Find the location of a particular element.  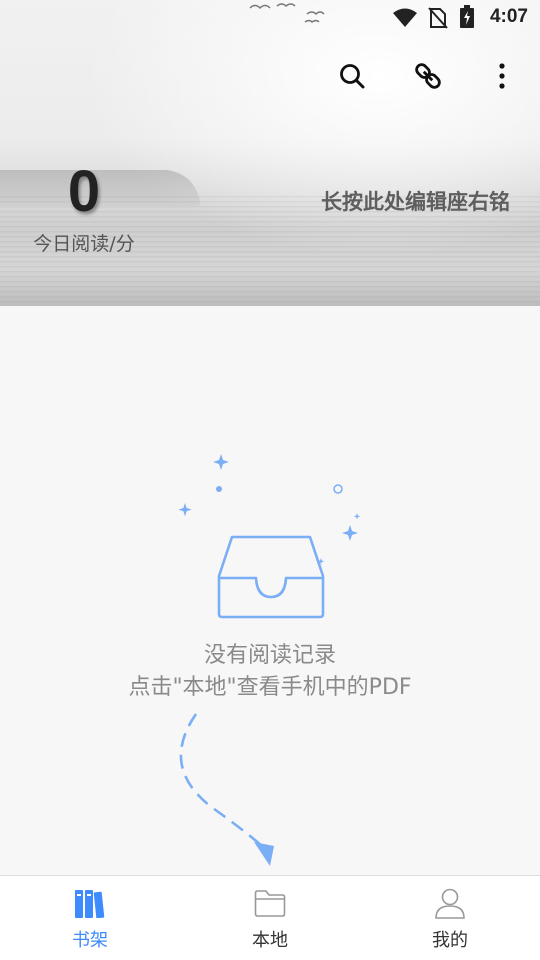

profile-icon is located at coordinates (450, 903).